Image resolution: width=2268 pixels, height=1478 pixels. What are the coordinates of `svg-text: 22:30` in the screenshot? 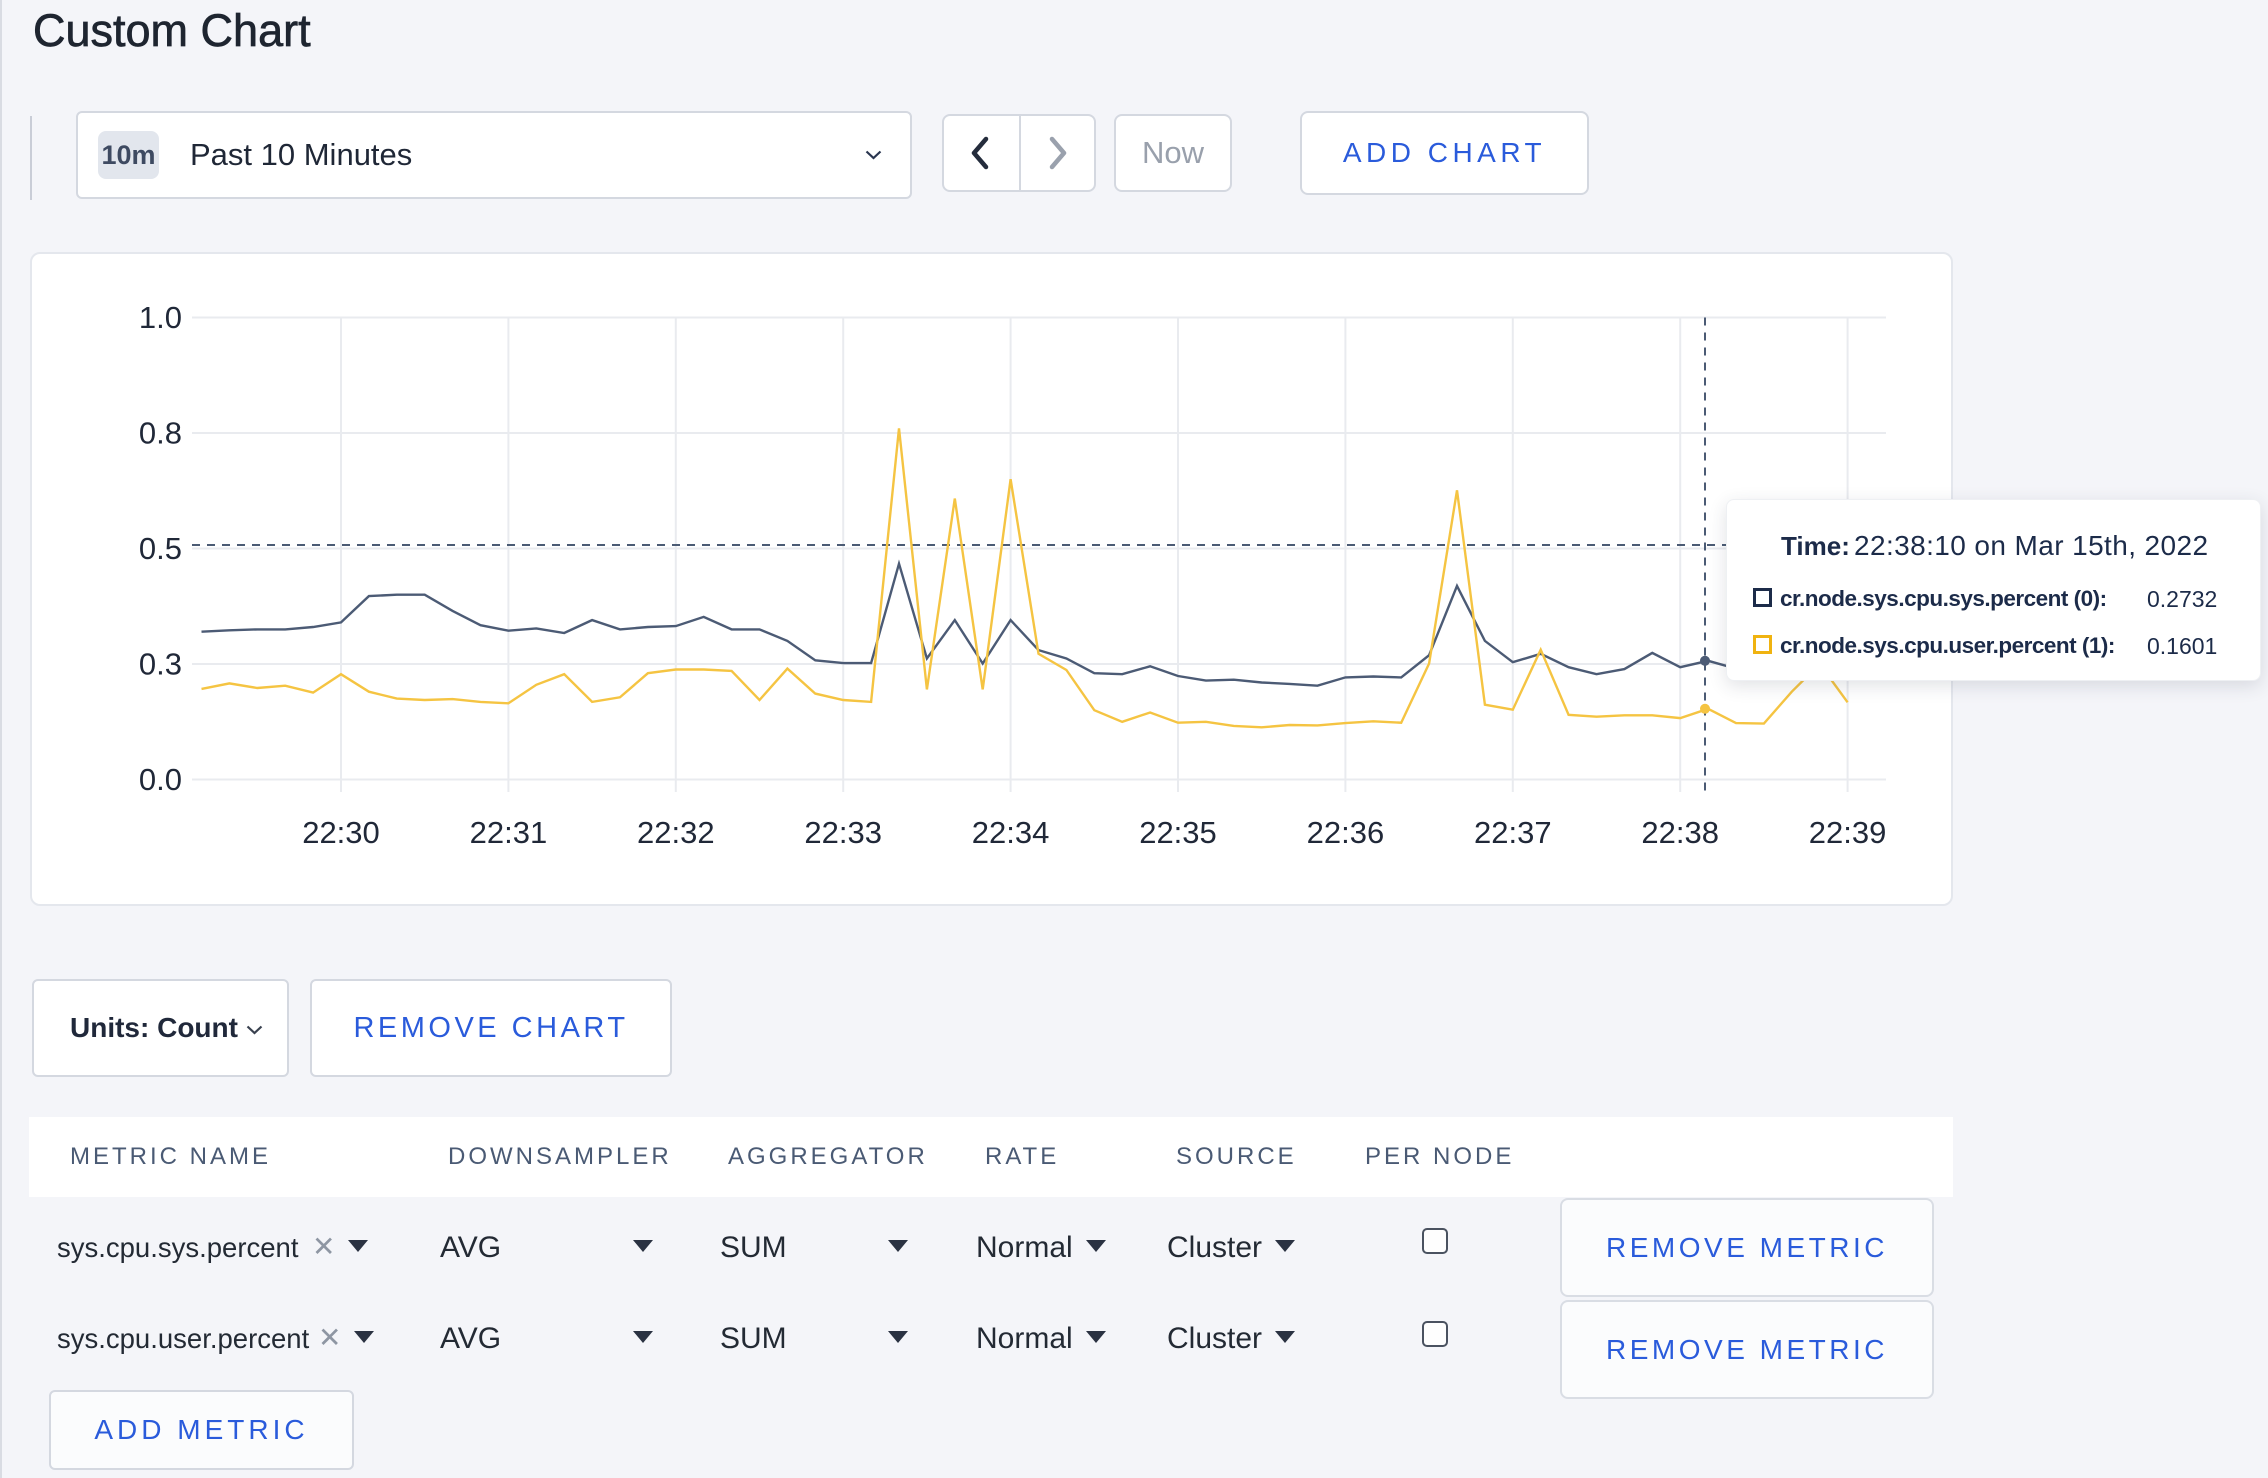 It's located at (341, 832).